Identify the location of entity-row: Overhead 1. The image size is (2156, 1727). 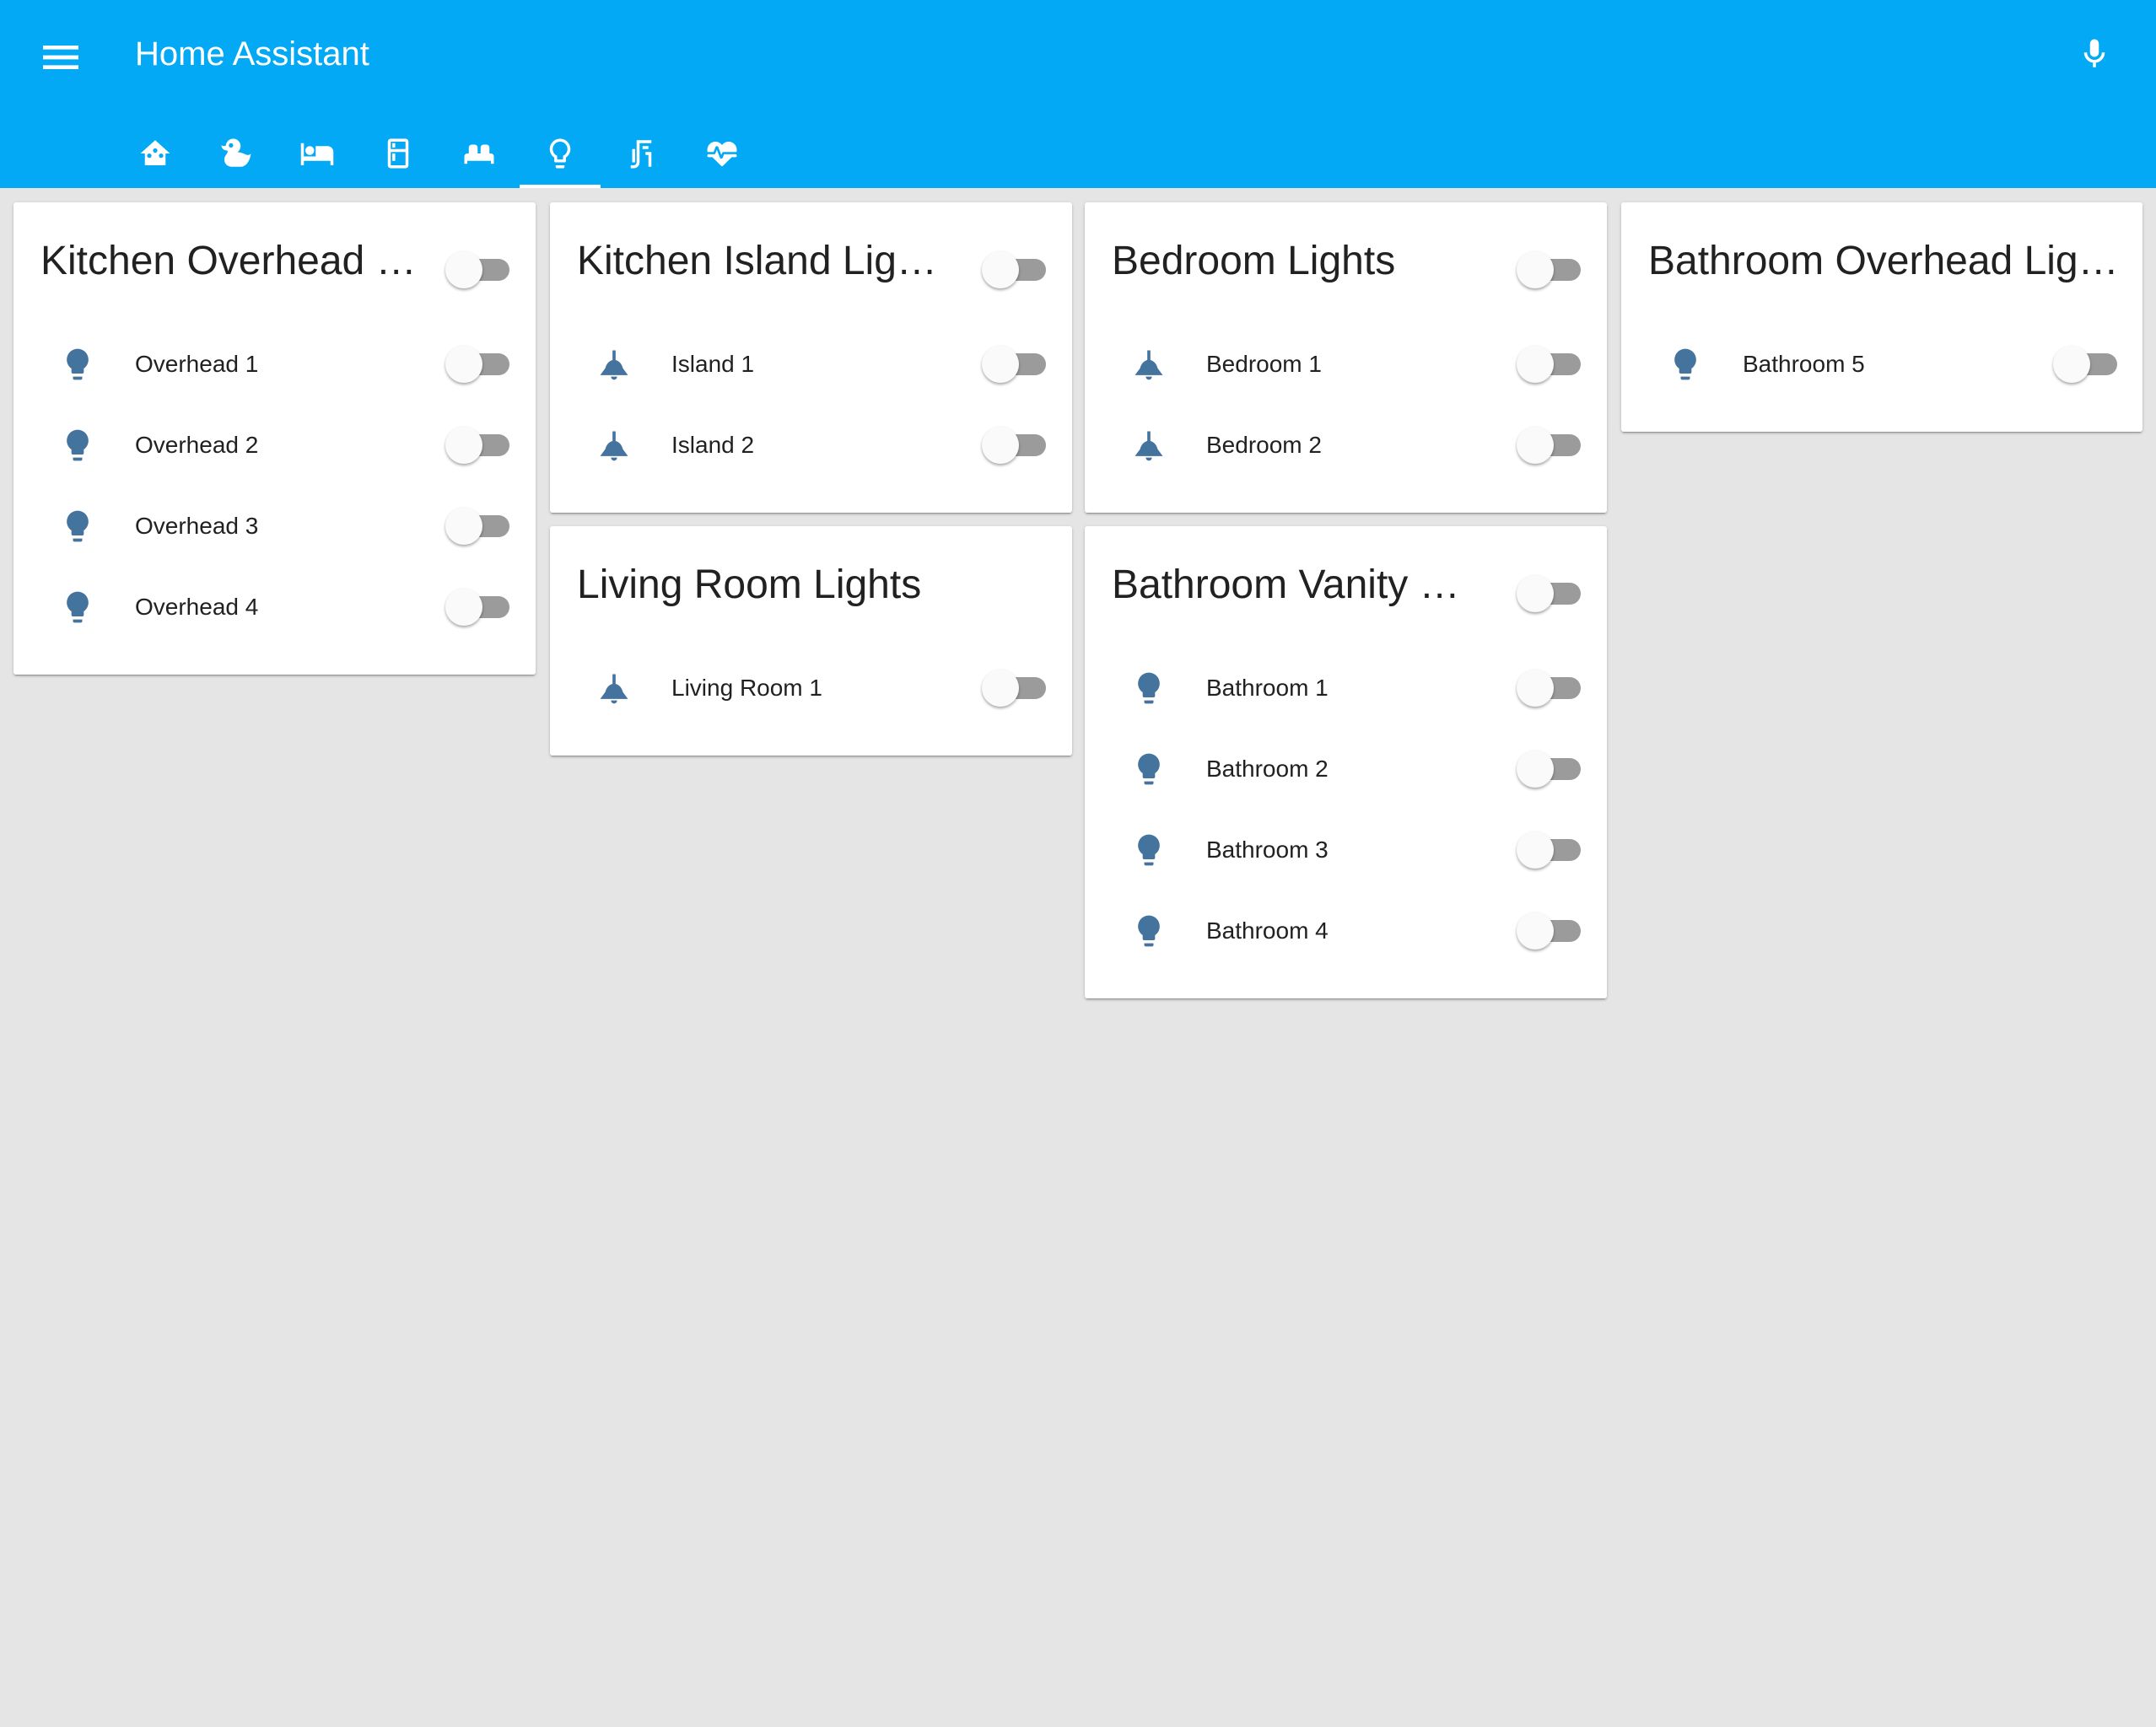
(274, 364).